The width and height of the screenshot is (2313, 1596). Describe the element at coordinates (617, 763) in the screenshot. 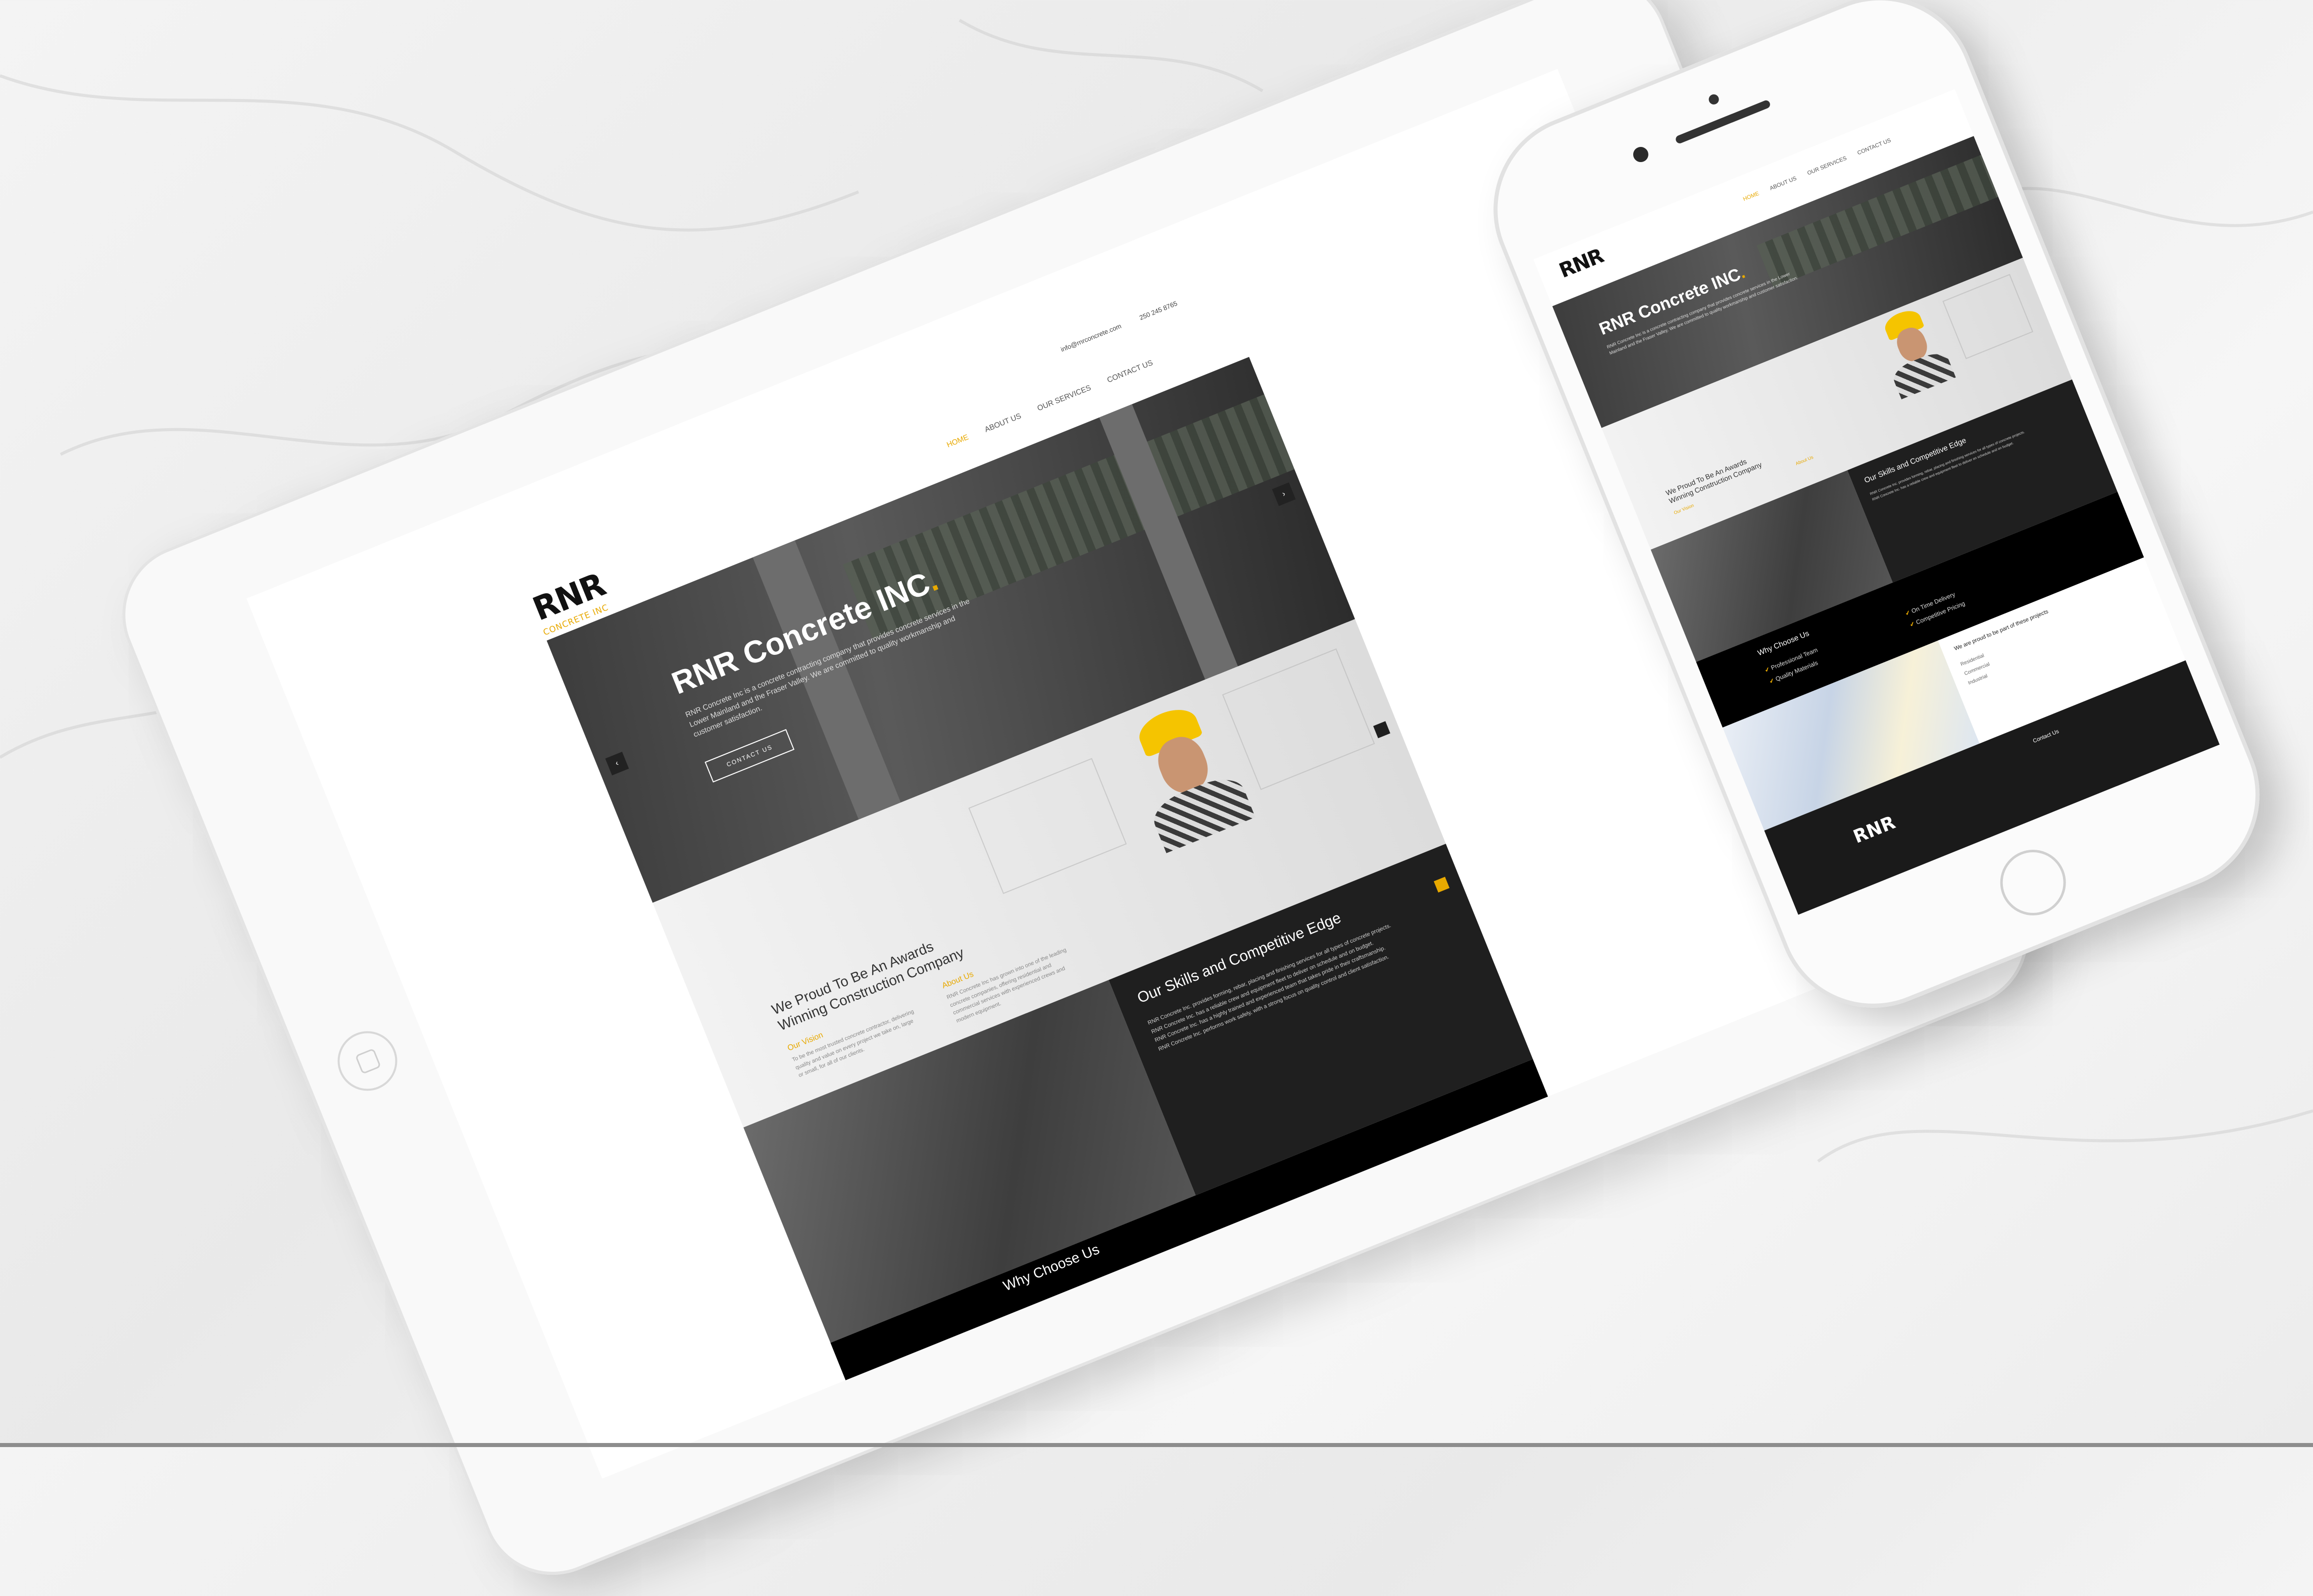

I see `slider-prev-icon: ‹` at that location.